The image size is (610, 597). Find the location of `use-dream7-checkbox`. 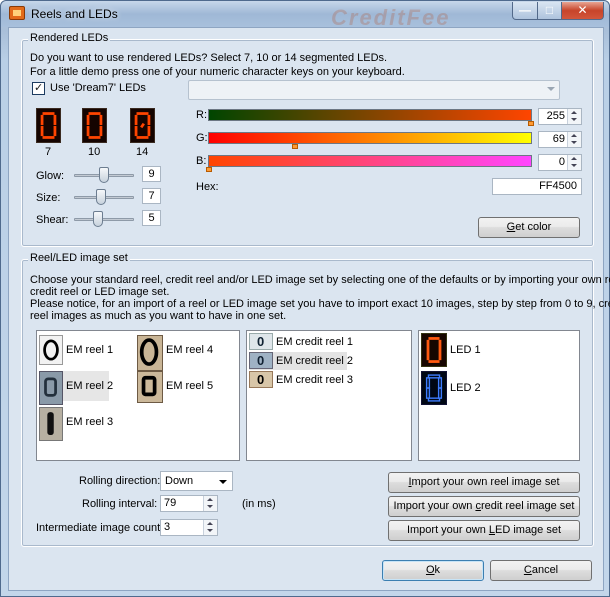

use-dream7-checkbox is located at coordinates (38, 88).